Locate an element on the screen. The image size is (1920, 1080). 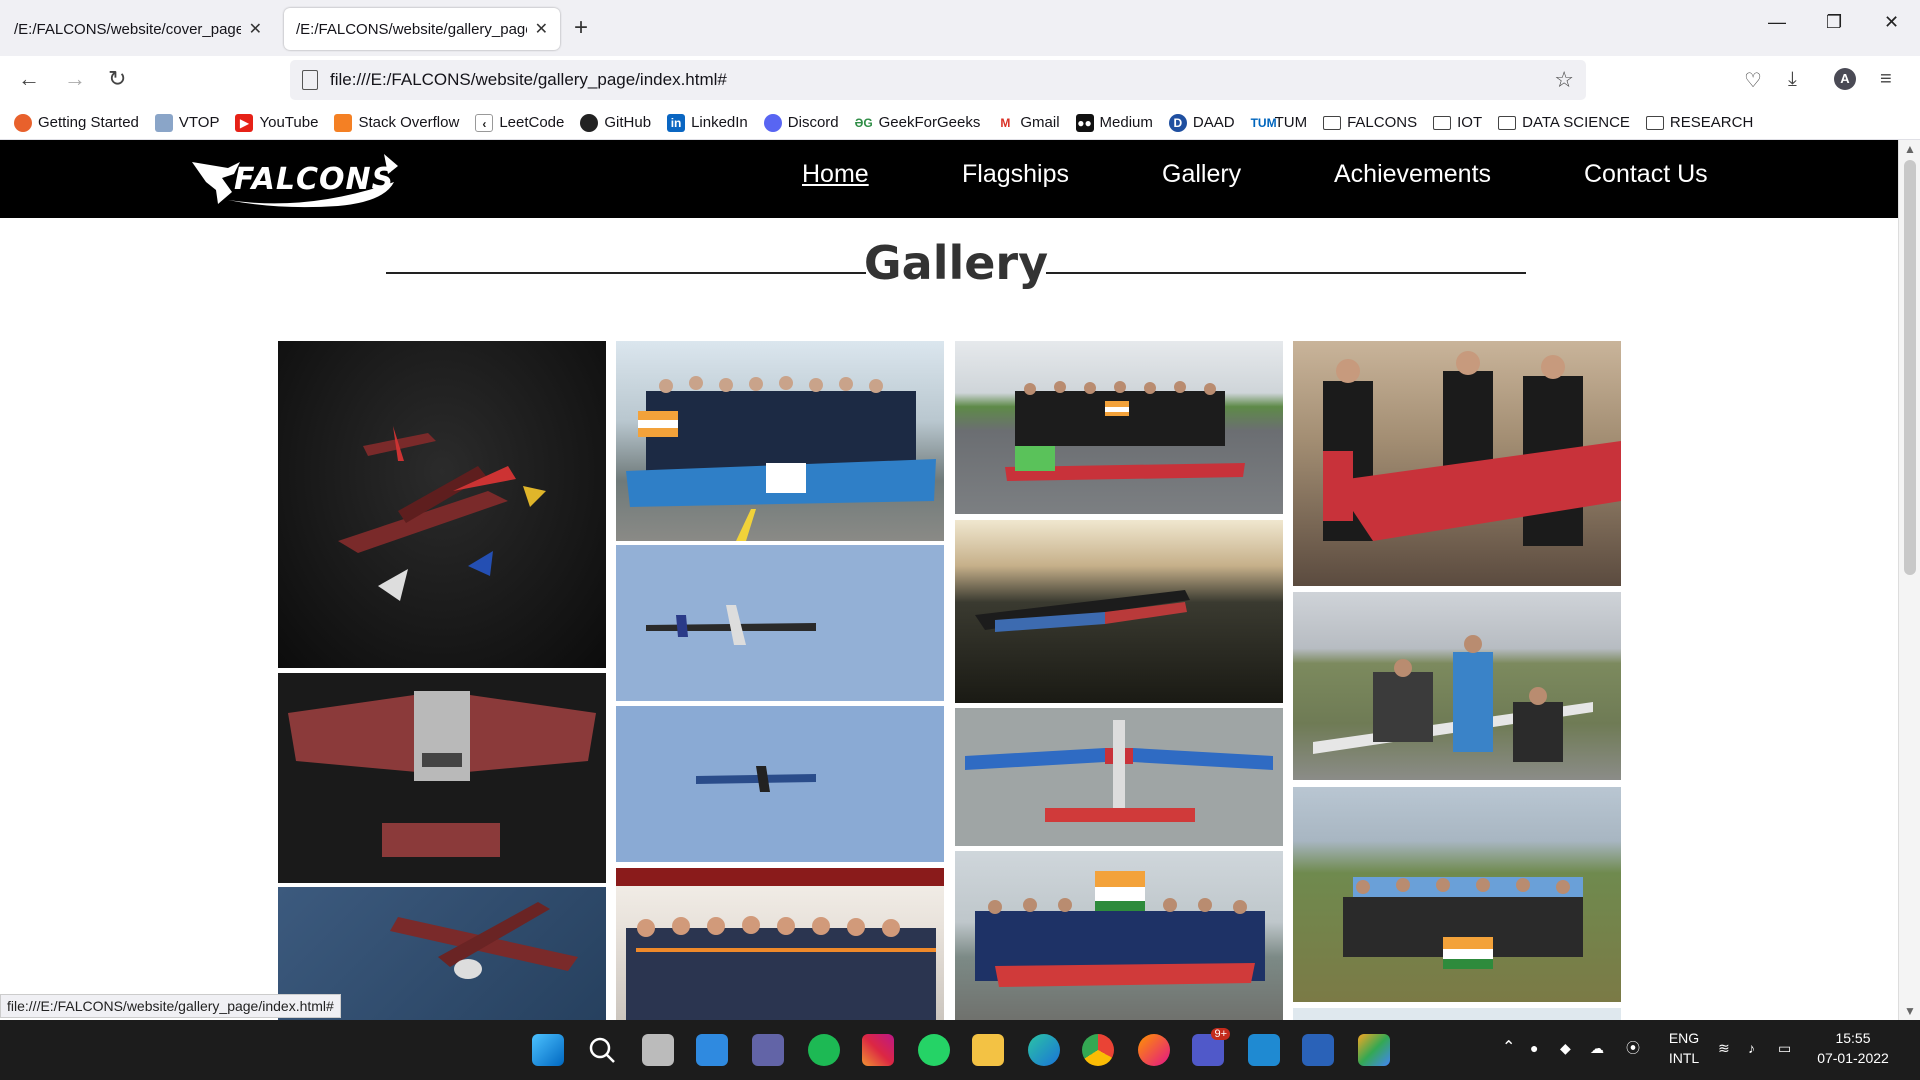
gallery-heading: Gallery is located at coordinates (956, 263).